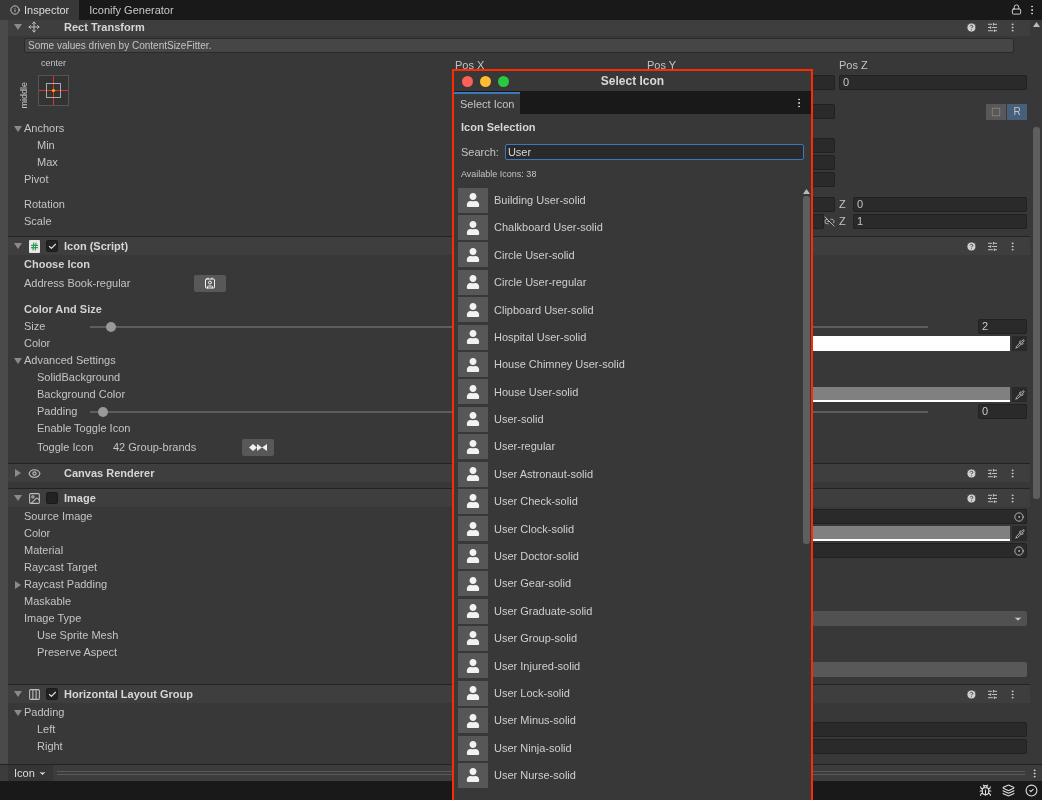 Image resolution: width=1042 pixels, height=800 pixels. Describe the element at coordinates (35, 327) in the screenshot. I see `field-label: Size` at that location.